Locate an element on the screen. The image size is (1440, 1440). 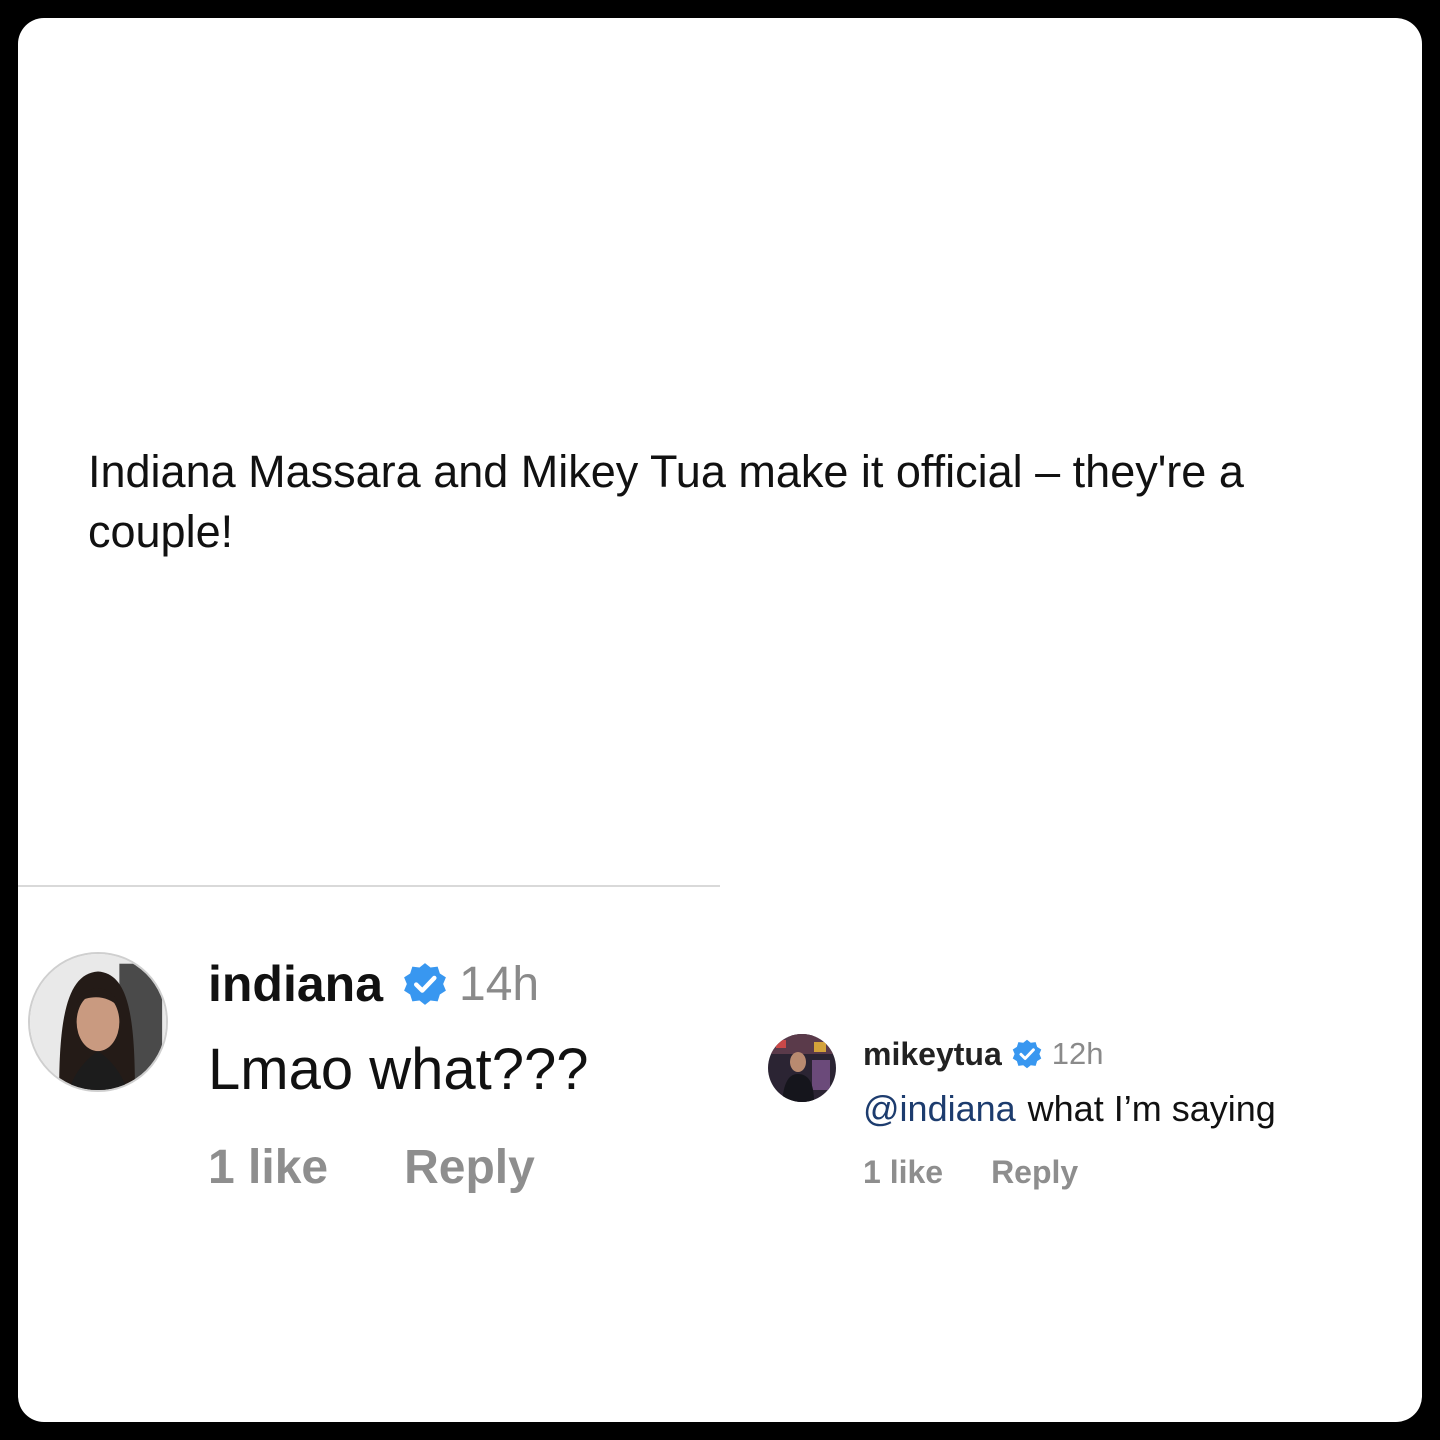
username-indiana: indiana is located at coordinates (295, 984).